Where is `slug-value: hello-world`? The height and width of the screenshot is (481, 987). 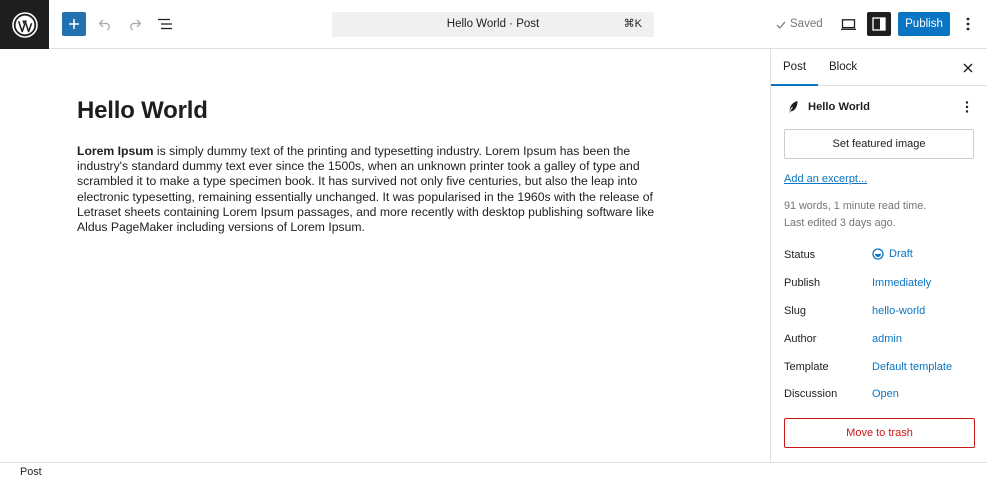
slug-value: hello-world is located at coordinates (898, 311).